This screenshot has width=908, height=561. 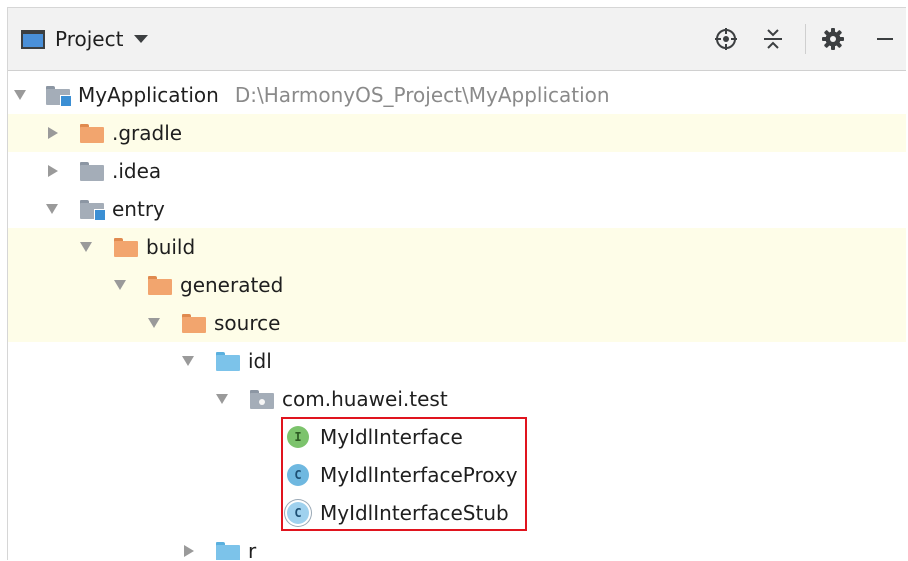 I want to click on tree-row: C MyIdlInterfaceStub, so click(x=457, y=513).